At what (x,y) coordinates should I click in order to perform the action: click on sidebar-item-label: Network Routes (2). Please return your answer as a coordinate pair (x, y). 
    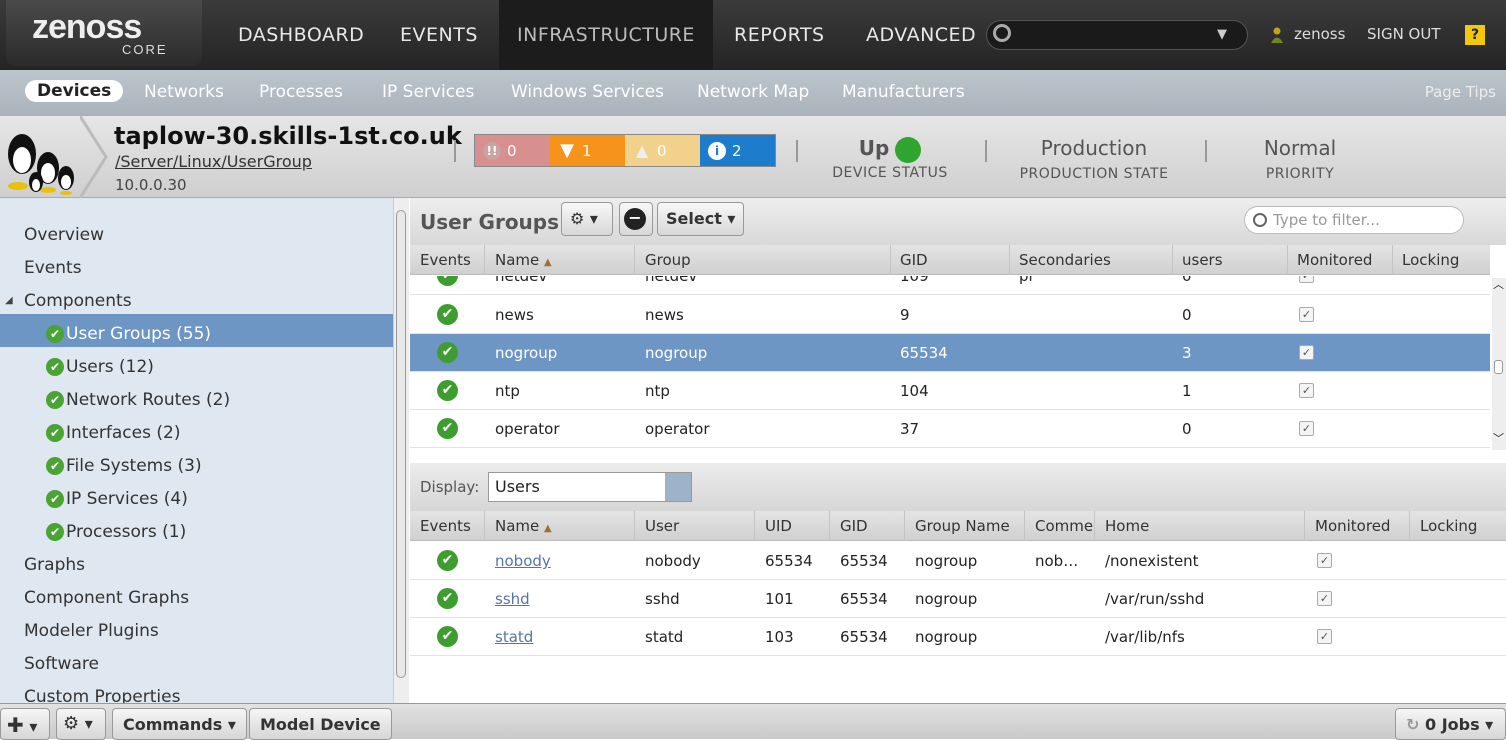
    Looking at the image, I should click on (148, 400).